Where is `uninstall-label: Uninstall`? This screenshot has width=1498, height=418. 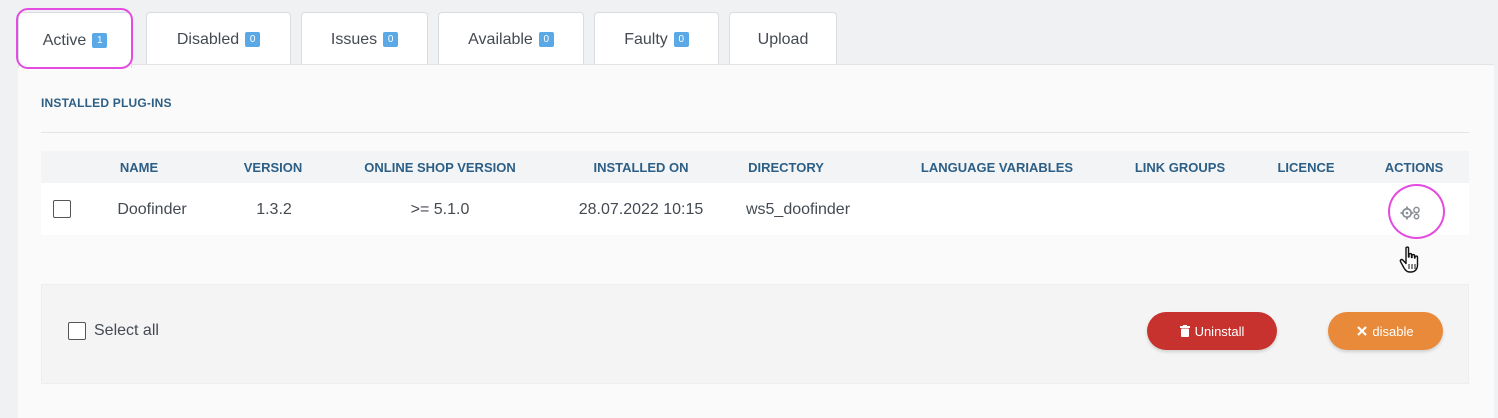
uninstall-label: Uninstall is located at coordinates (1219, 331).